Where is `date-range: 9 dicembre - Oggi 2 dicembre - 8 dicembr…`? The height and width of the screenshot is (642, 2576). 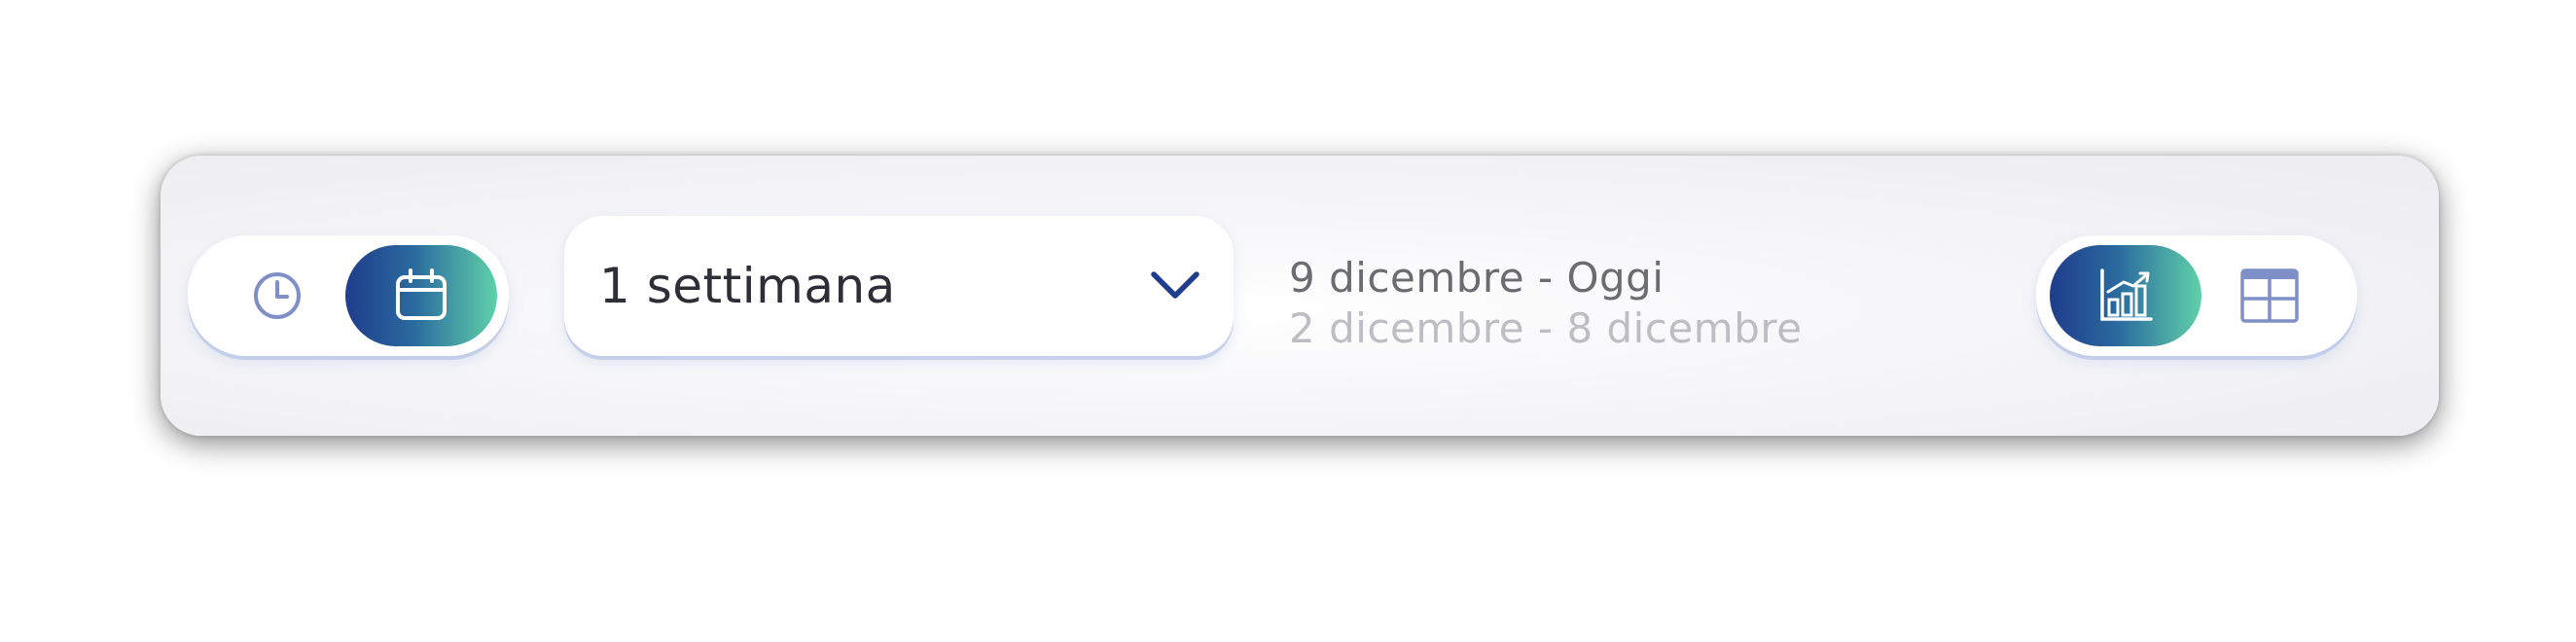 date-range: 9 dicembre - Oggi 2 dicembre - 8 dicembr… is located at coordinates (1546, 303).